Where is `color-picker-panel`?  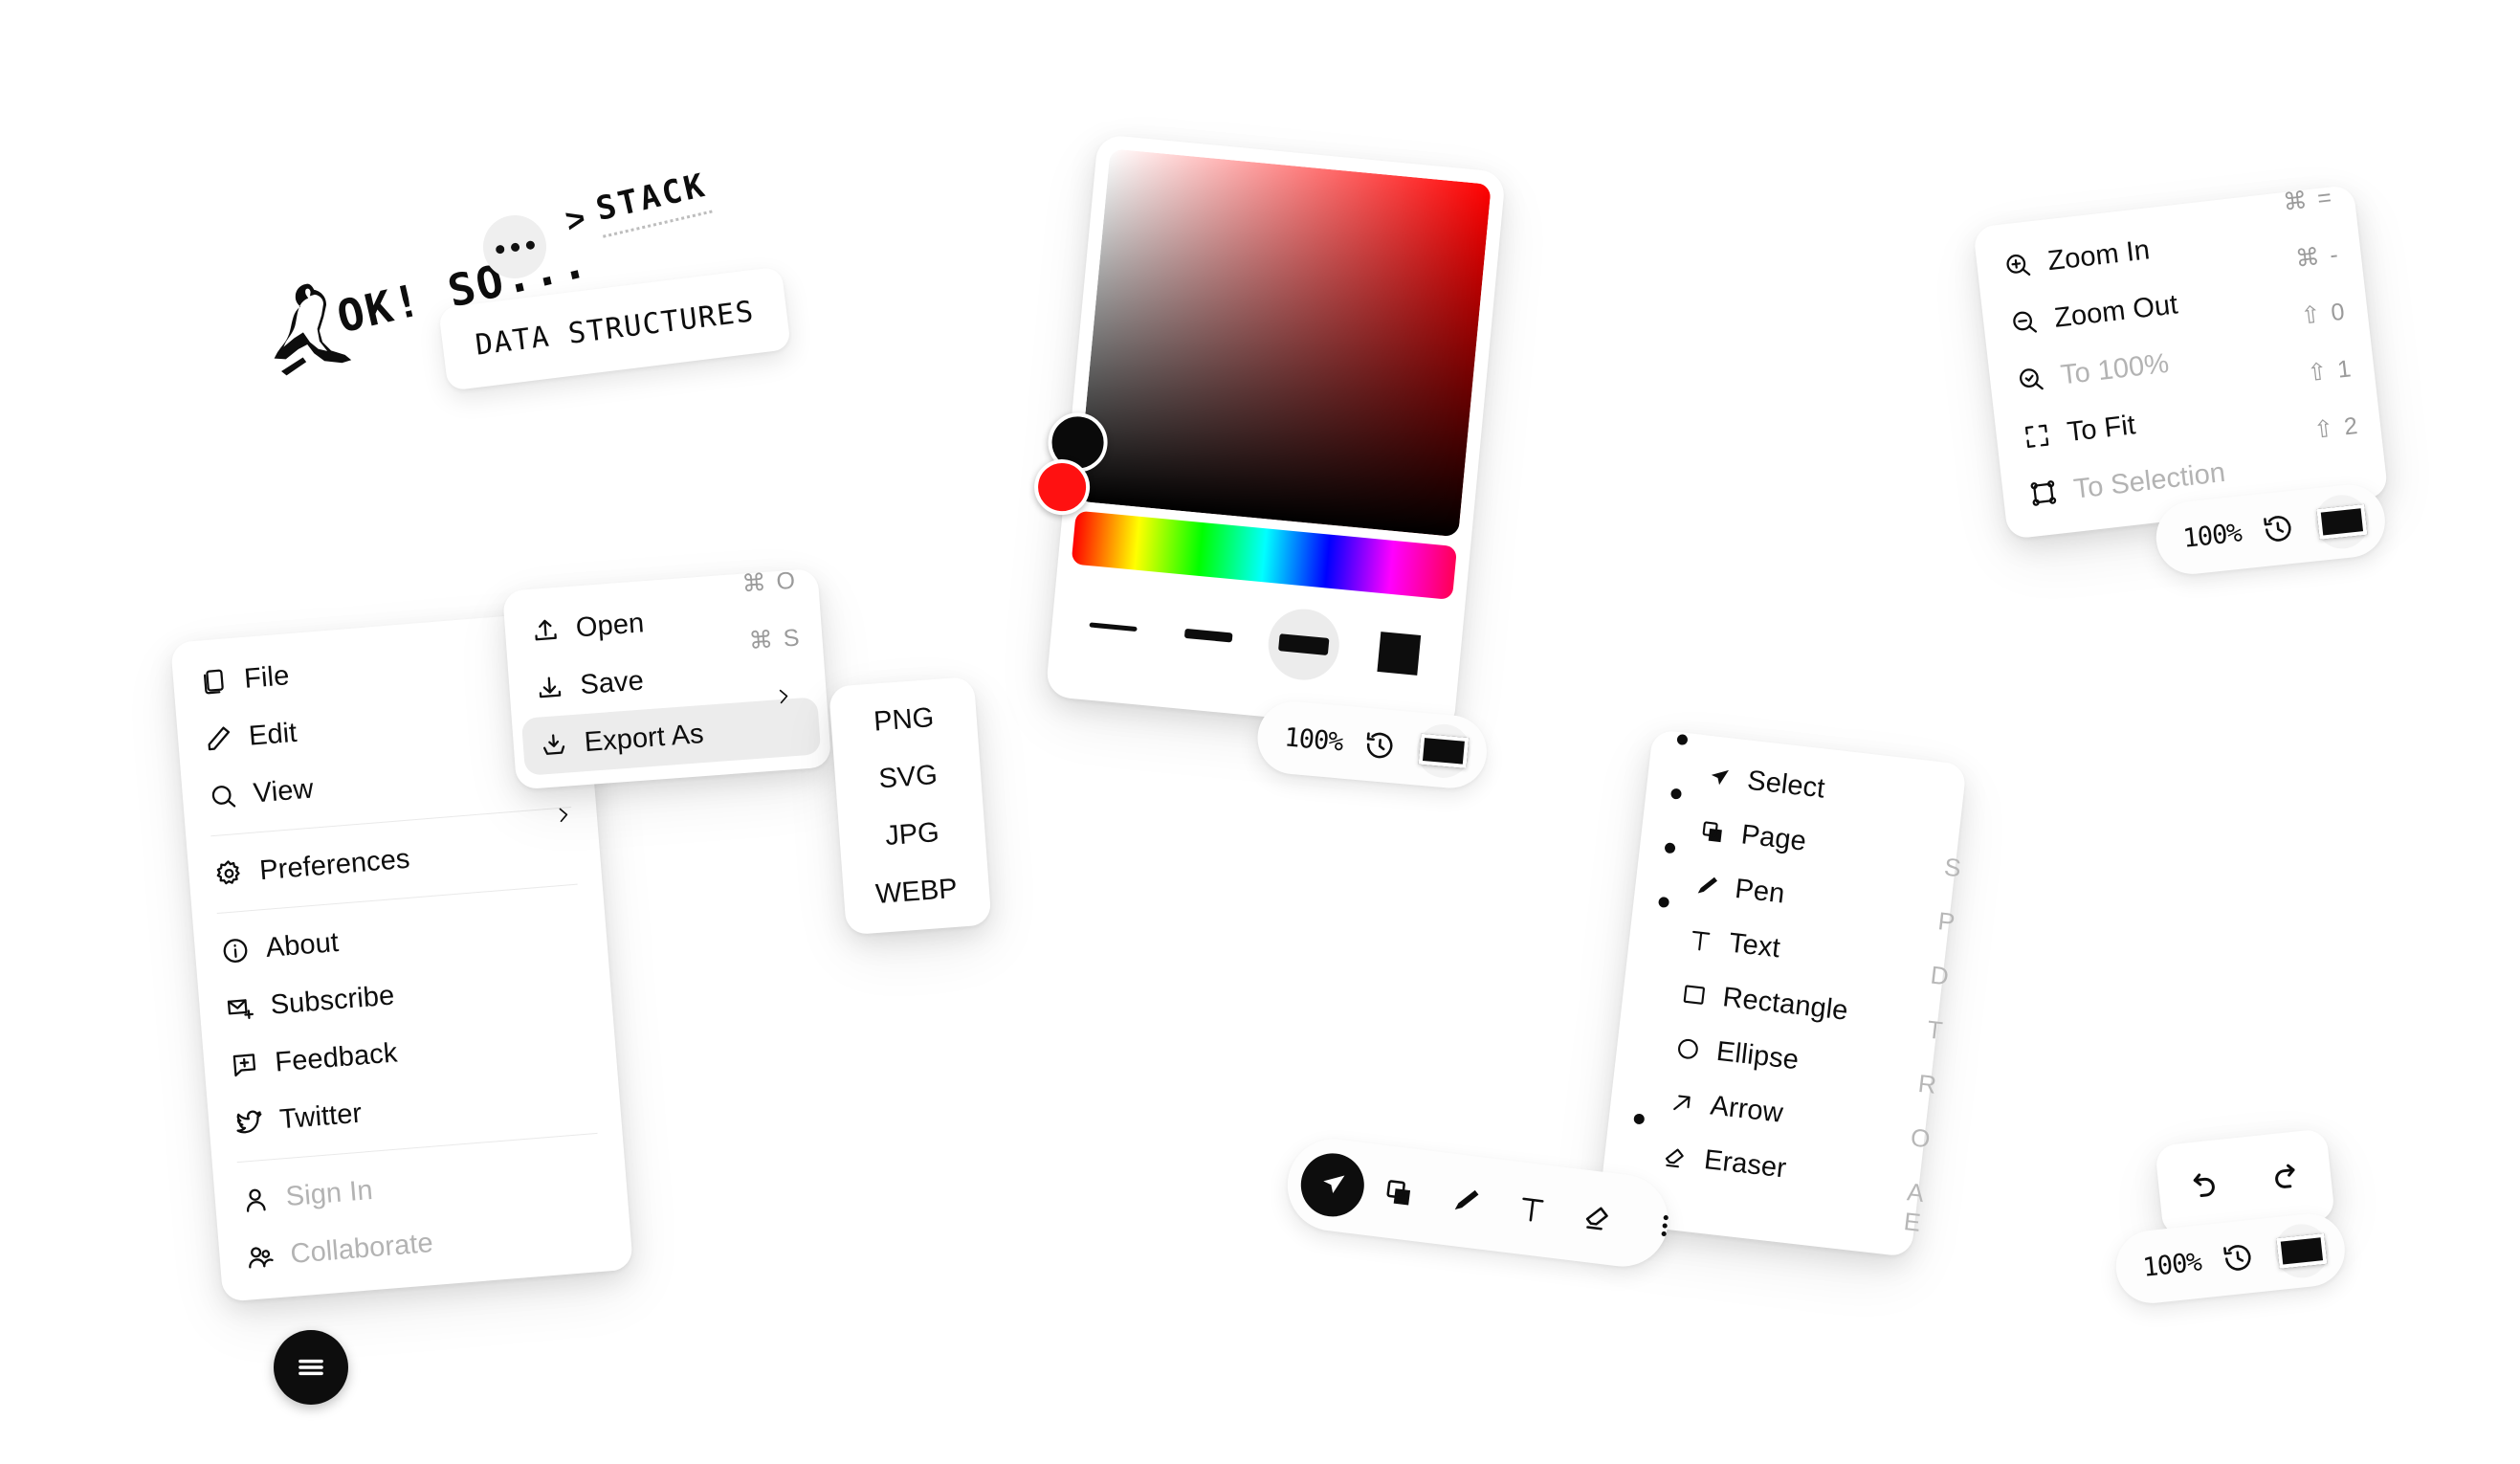
color-picker-panel is located at coordinates (1269, 435).